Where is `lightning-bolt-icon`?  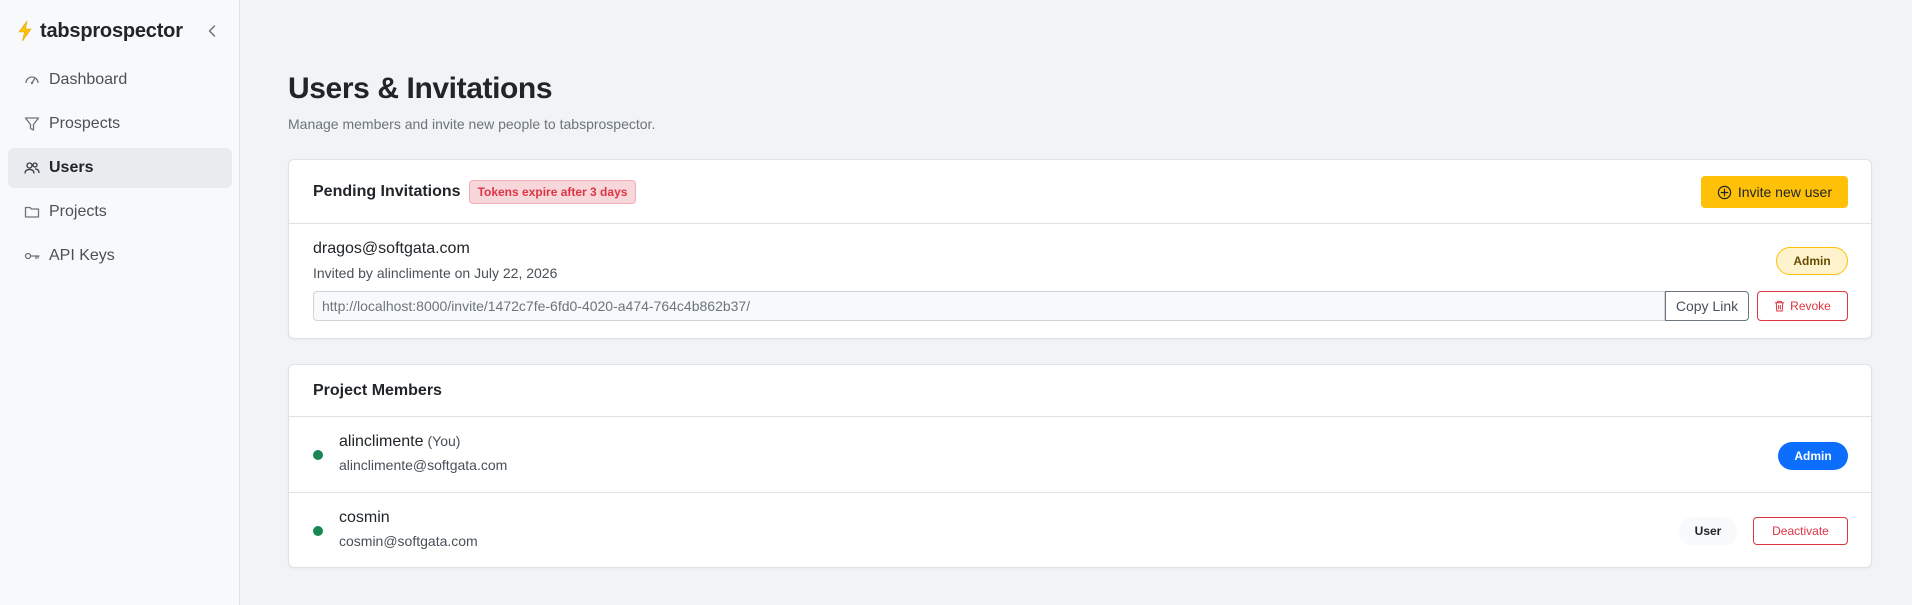
lightning-bolt-icon is located at coordinates (25, 31).